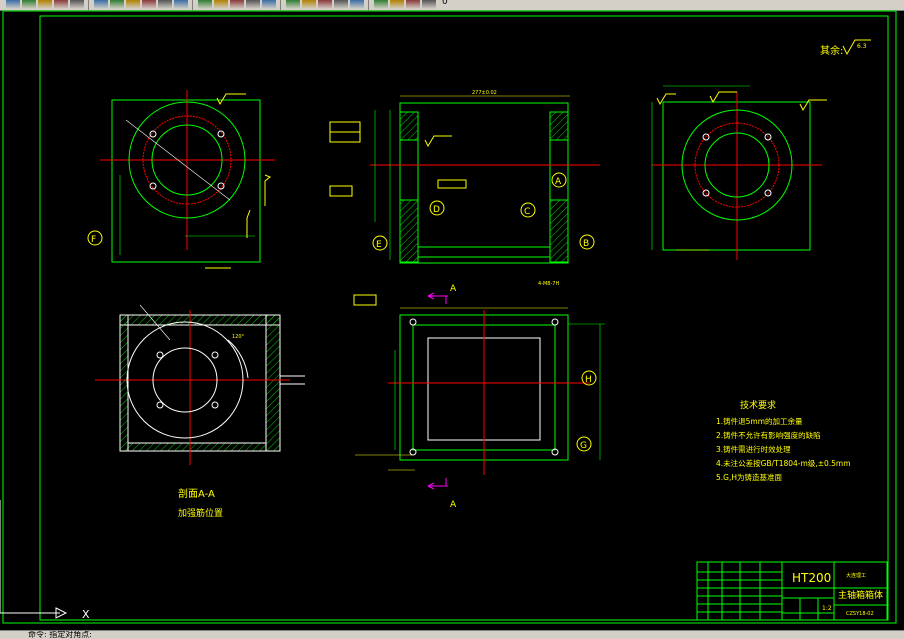 The height and width of the screenshot is (639, 904). I want to click on tech-item: 4.未注公差按GB/T1804-m级,±0.5mm, so click(783, 463).